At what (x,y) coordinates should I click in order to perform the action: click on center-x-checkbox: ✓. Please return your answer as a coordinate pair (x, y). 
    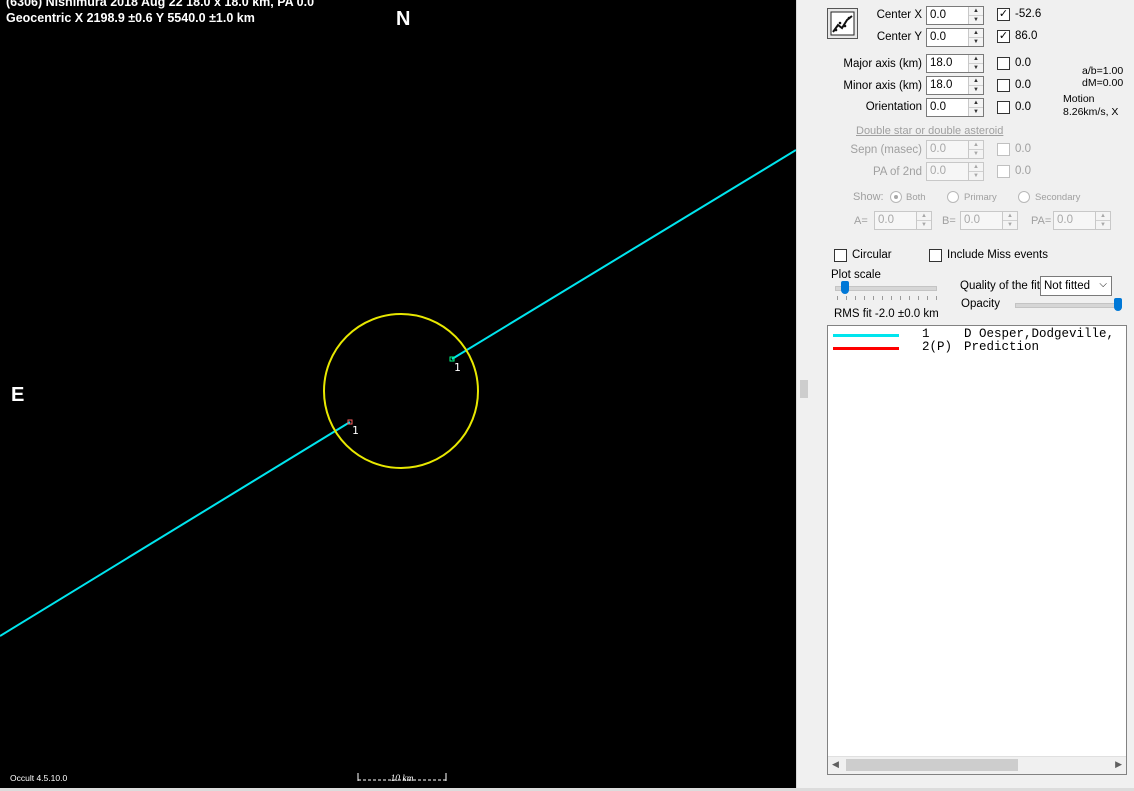
    Looking at the image, I should click on (1003, 14).